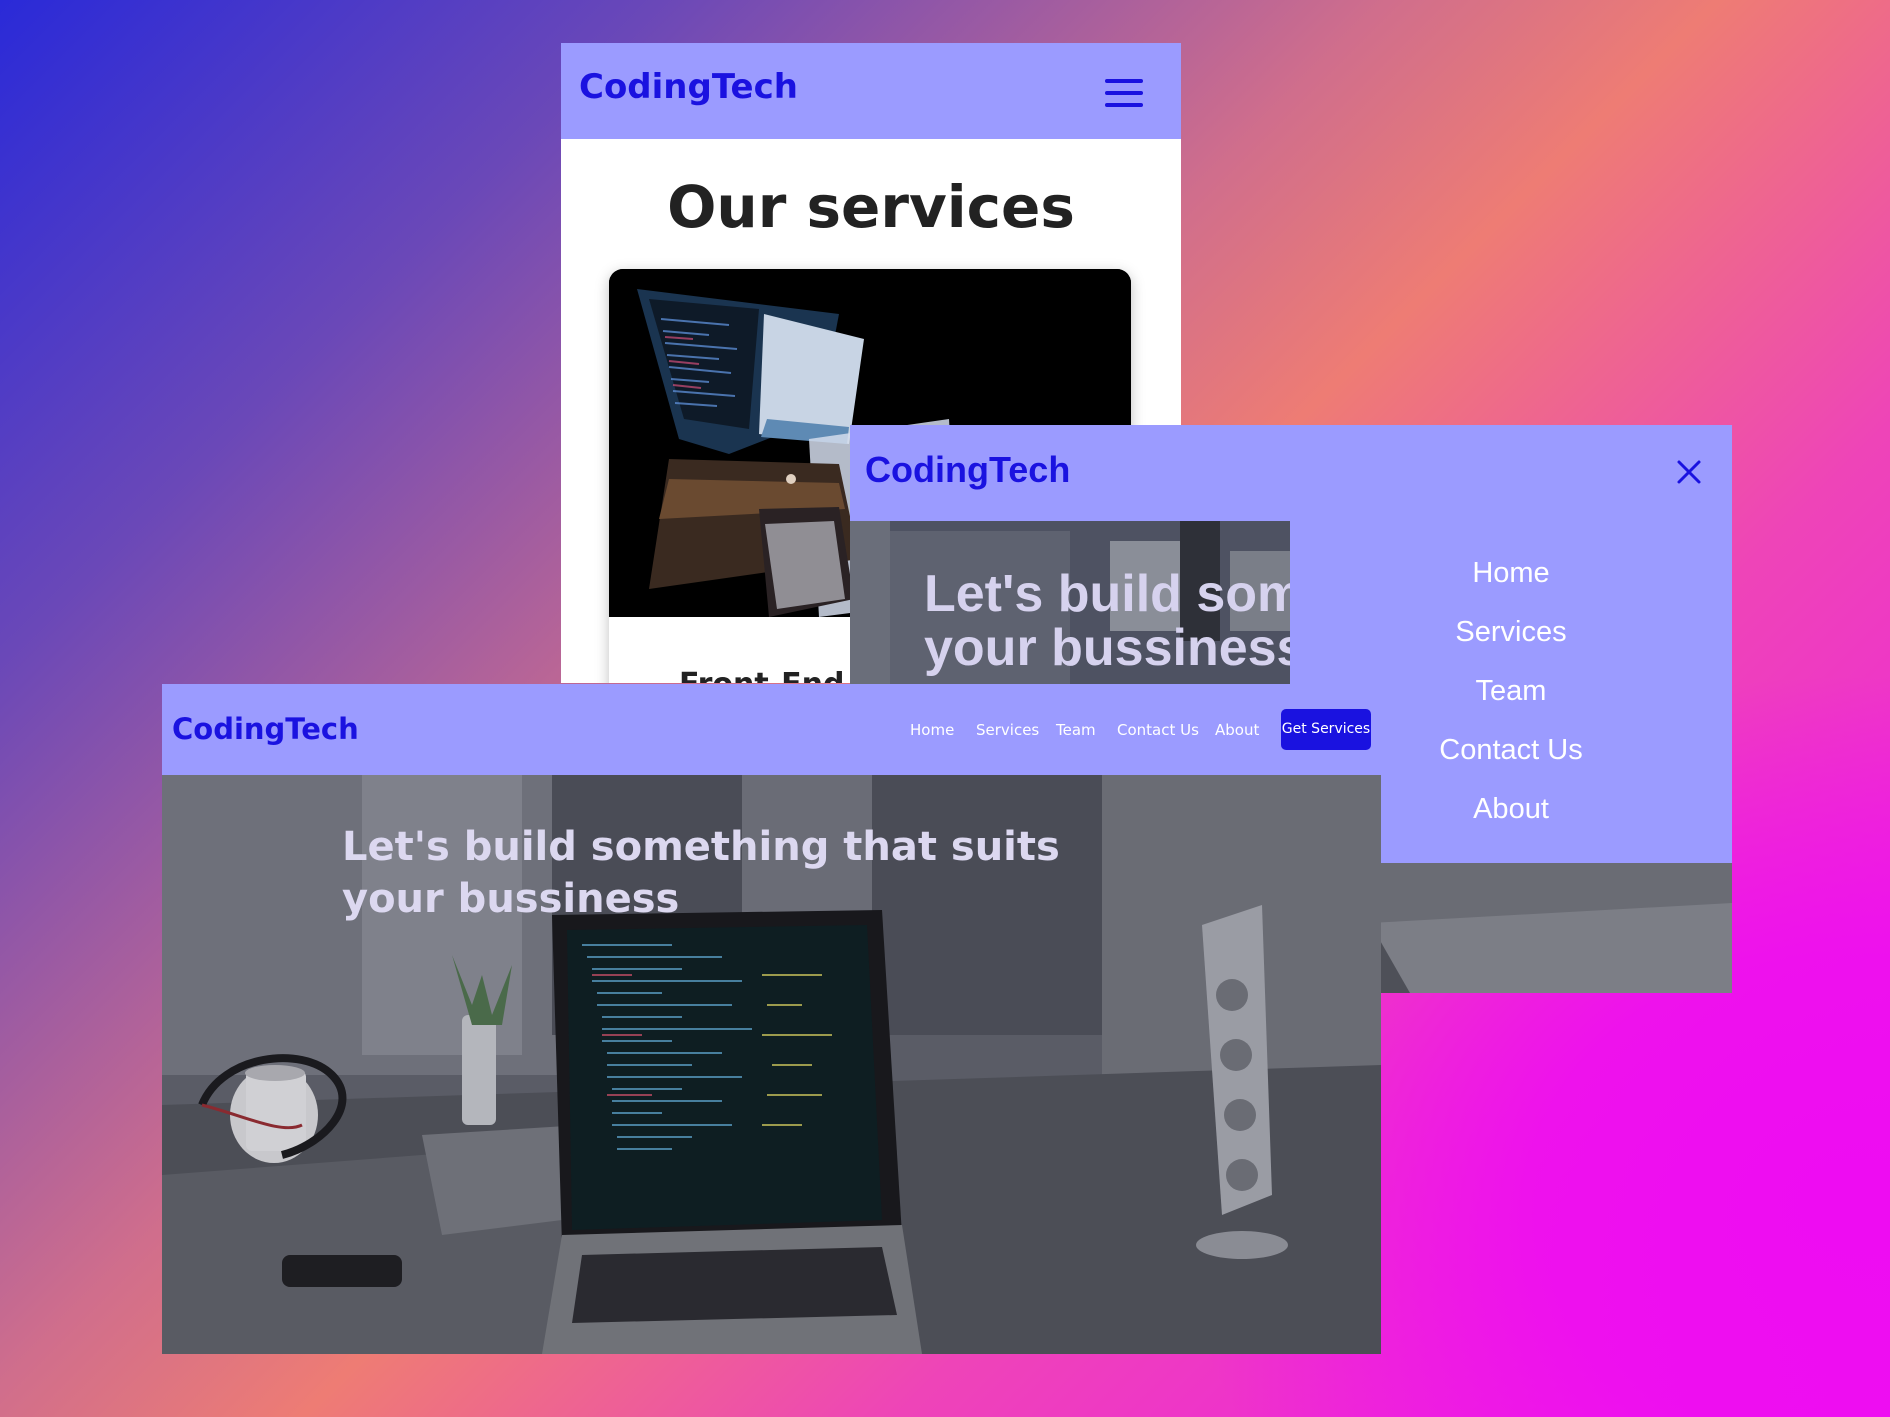 This screenshot has height=1417, width=1890. I want to click on get-services-button: Get Services, so click(1326, 729).